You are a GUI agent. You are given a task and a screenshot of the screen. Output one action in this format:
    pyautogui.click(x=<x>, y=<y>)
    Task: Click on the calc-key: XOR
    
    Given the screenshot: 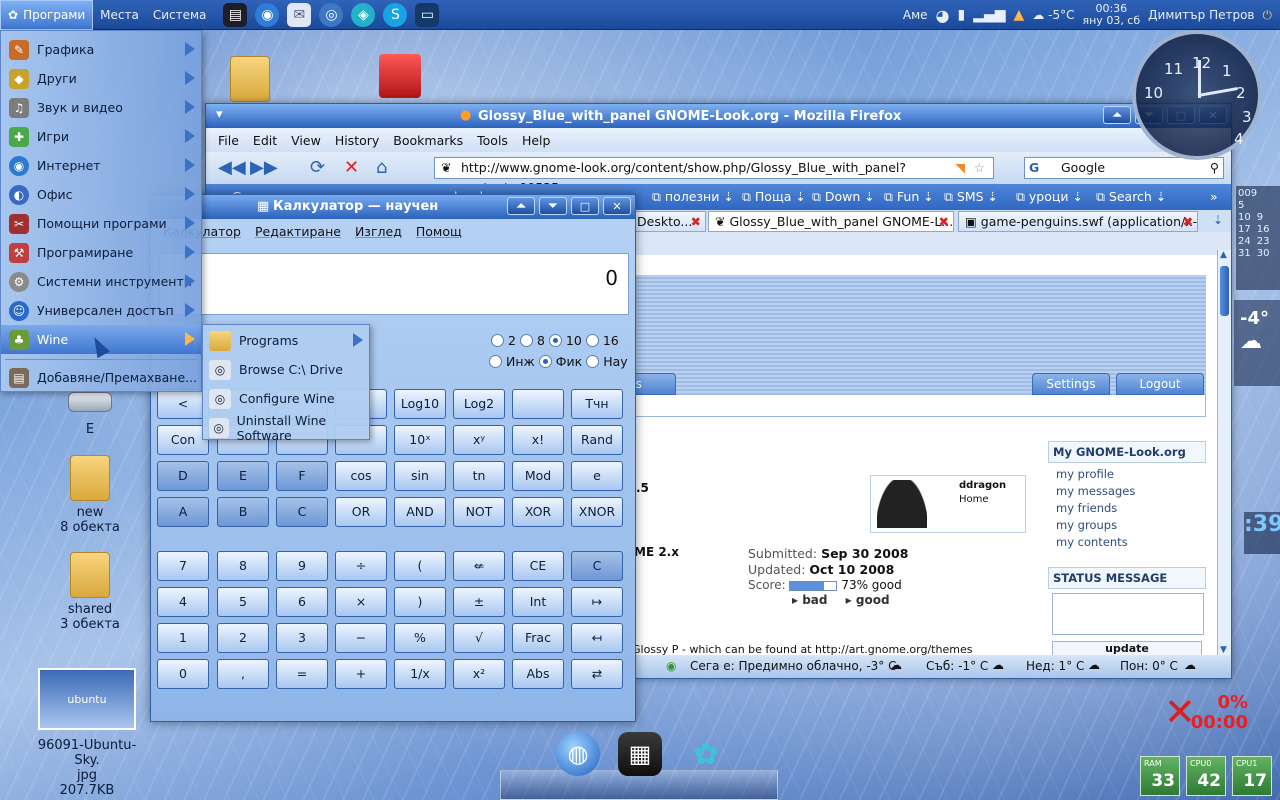 What is the action you would take?
    pyautogui.click(x=538, y=512)
    